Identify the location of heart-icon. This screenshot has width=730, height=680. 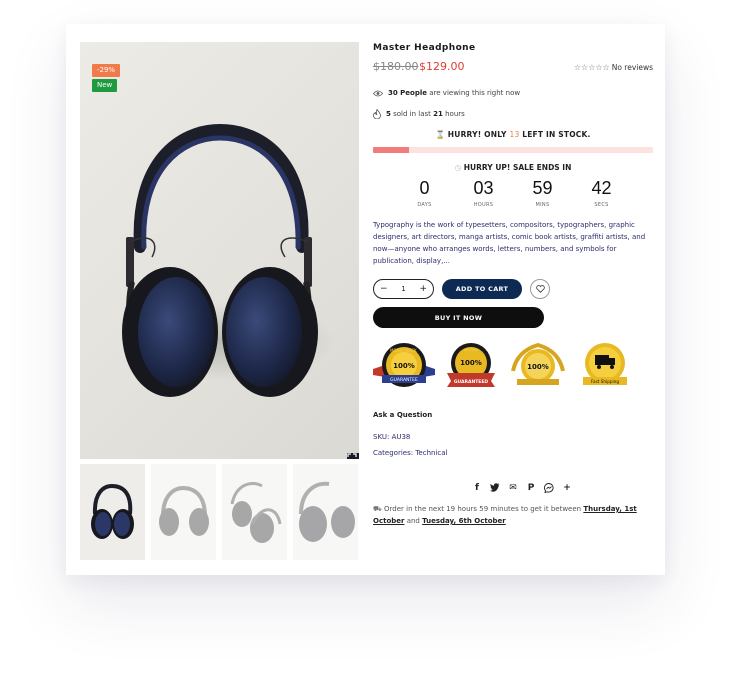
(540, 289).